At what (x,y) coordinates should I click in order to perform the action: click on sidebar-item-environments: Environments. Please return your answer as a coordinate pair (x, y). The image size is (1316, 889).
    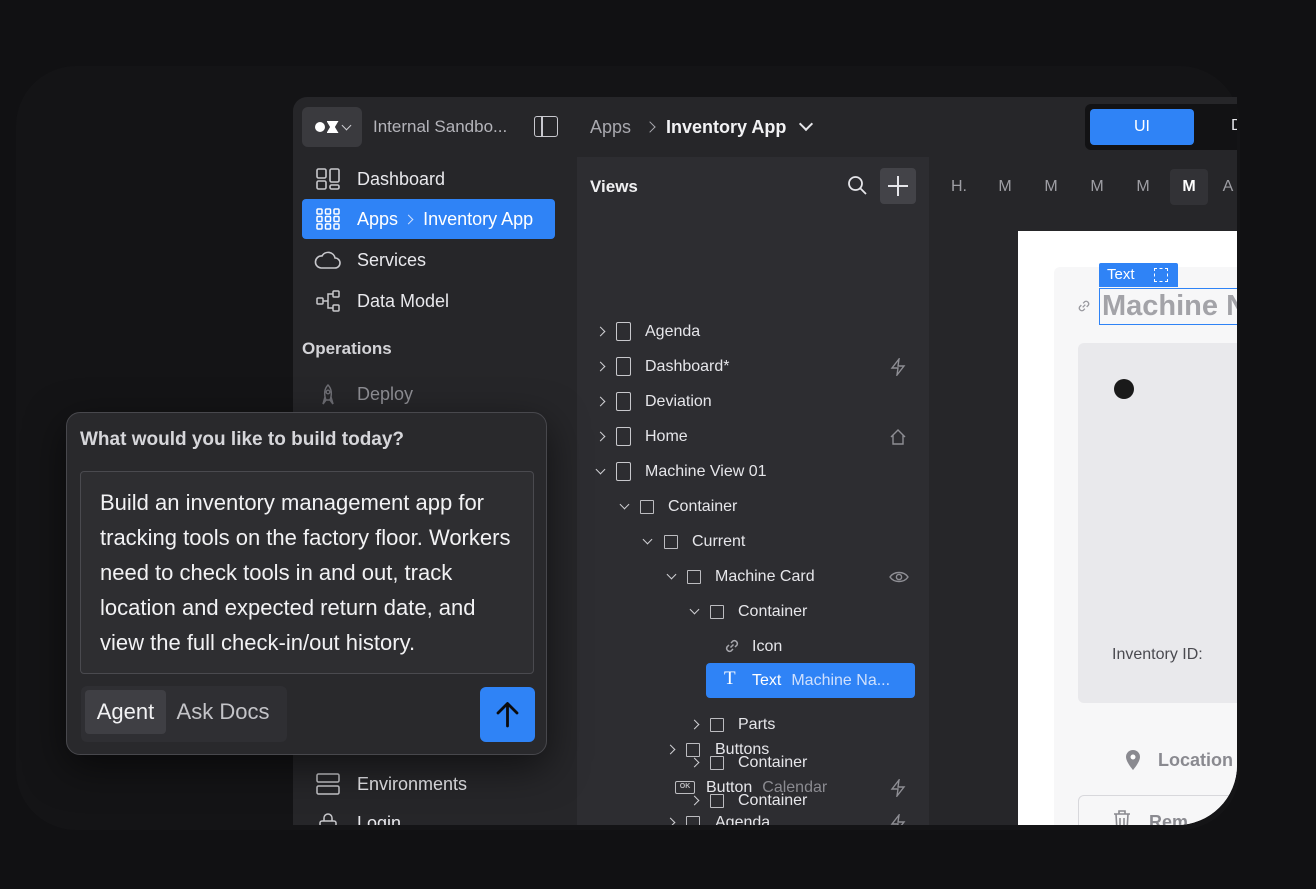
    Looking at the image, I should click on (428, 784).